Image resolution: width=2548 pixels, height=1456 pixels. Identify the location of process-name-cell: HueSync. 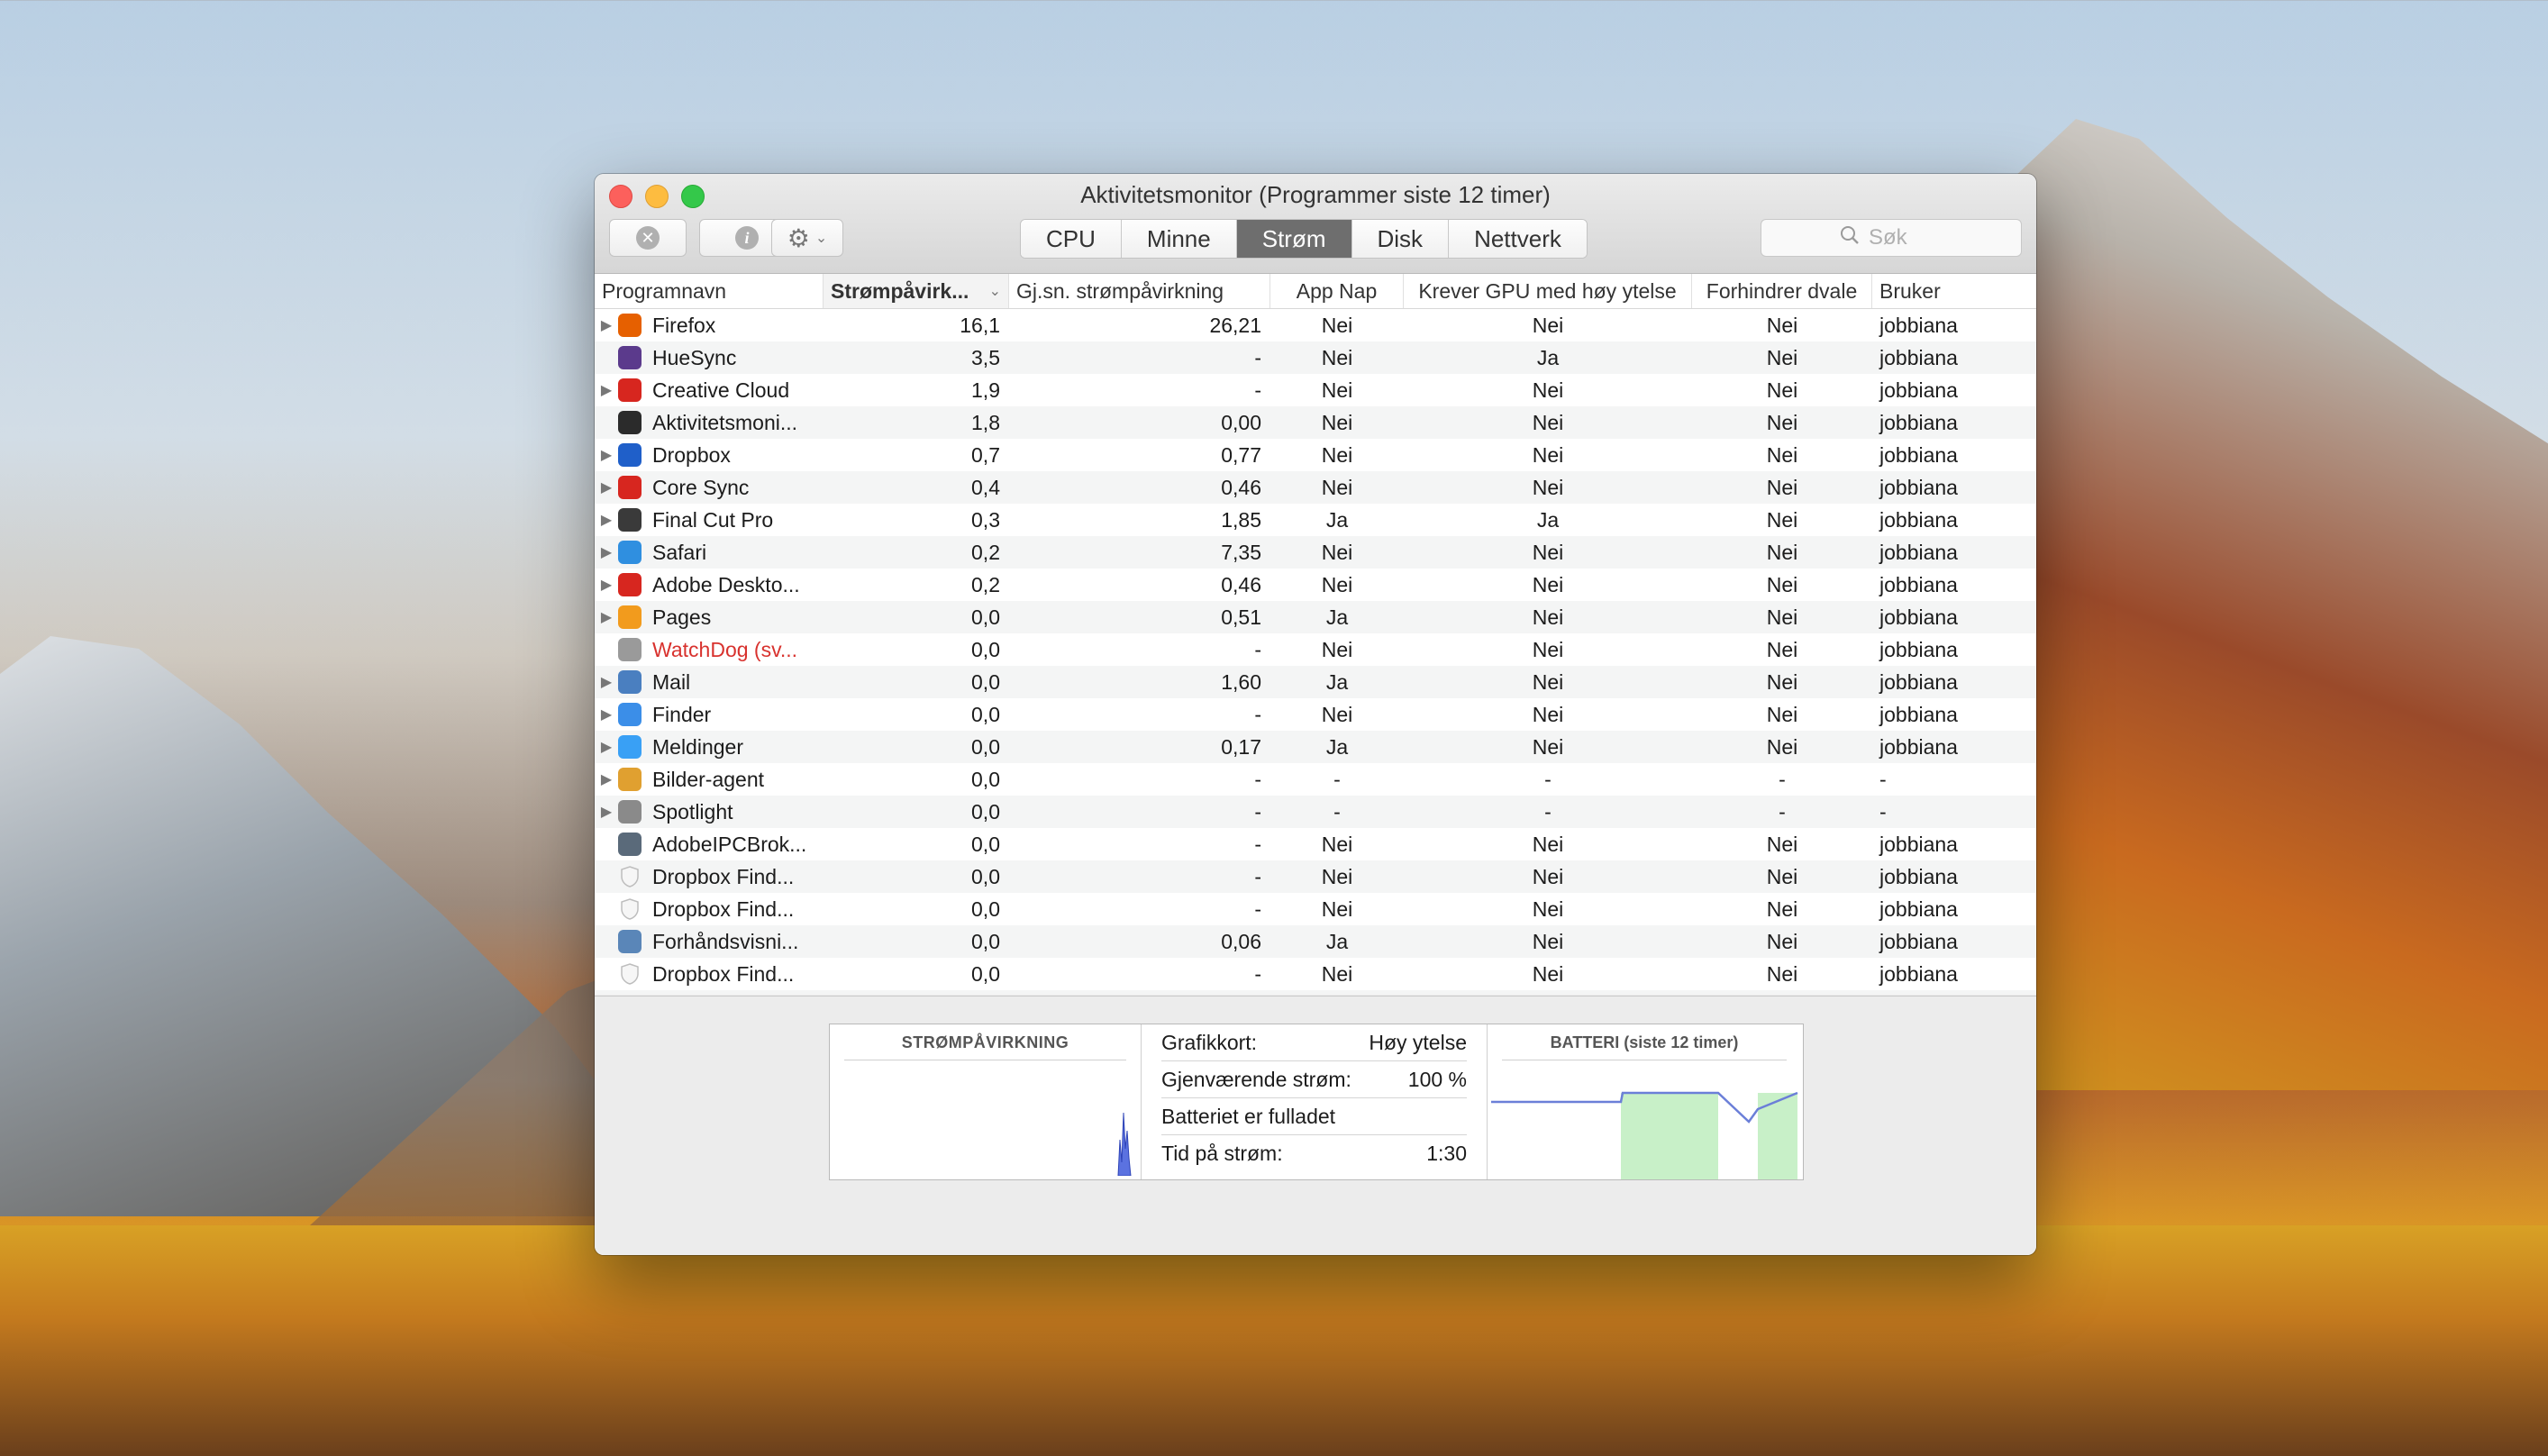
(709, 357).